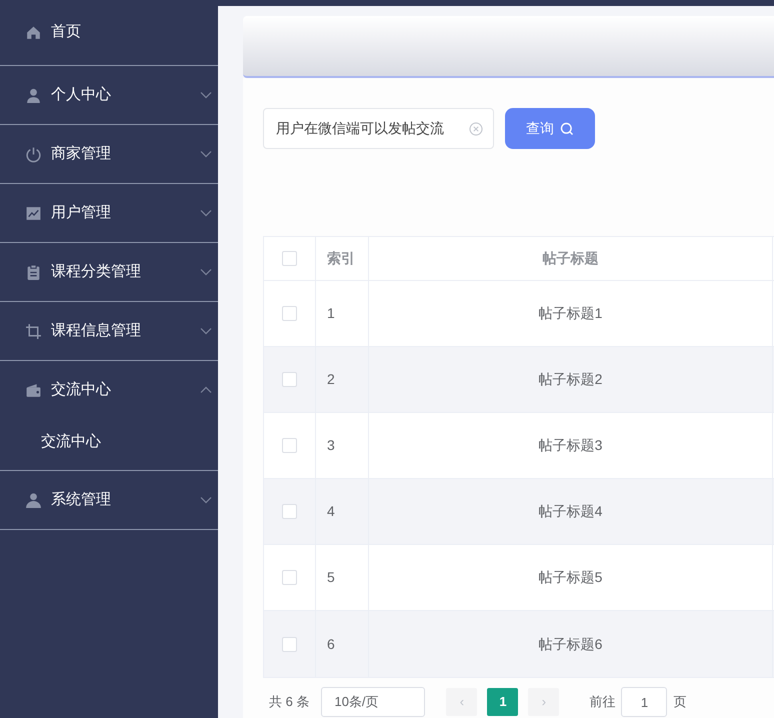 The width and height of the screenshot is (774, 718). I want to click on wallet-icon, so click(33, 390).